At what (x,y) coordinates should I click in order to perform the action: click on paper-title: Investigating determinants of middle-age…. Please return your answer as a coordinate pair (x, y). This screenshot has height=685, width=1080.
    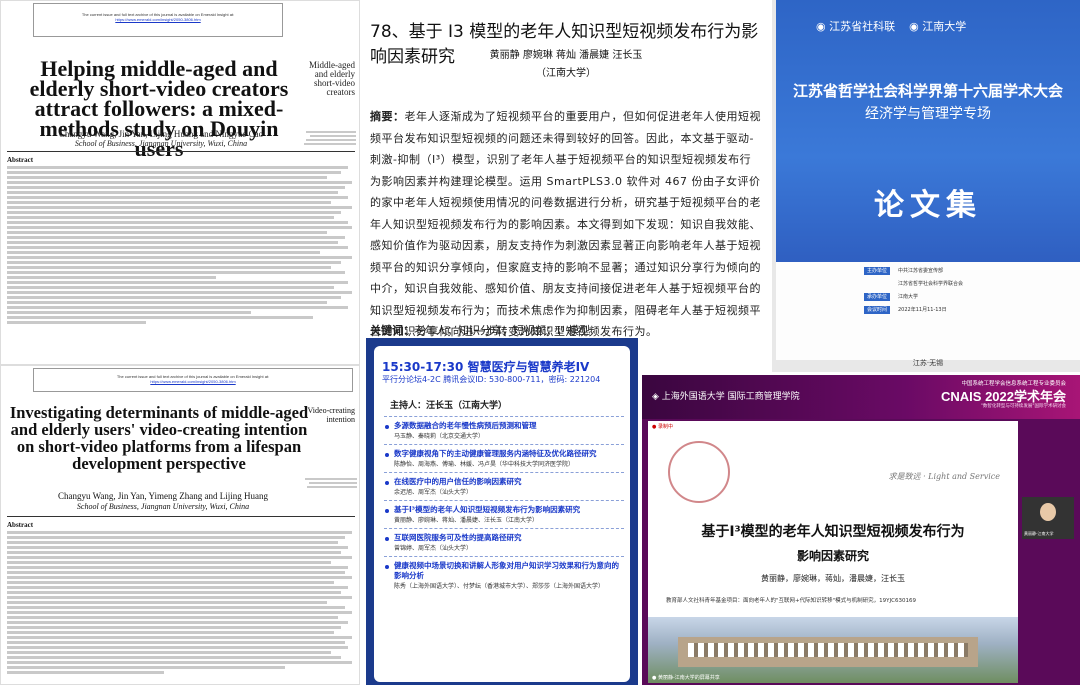
    Looking at the image, I should click on (159, 438).